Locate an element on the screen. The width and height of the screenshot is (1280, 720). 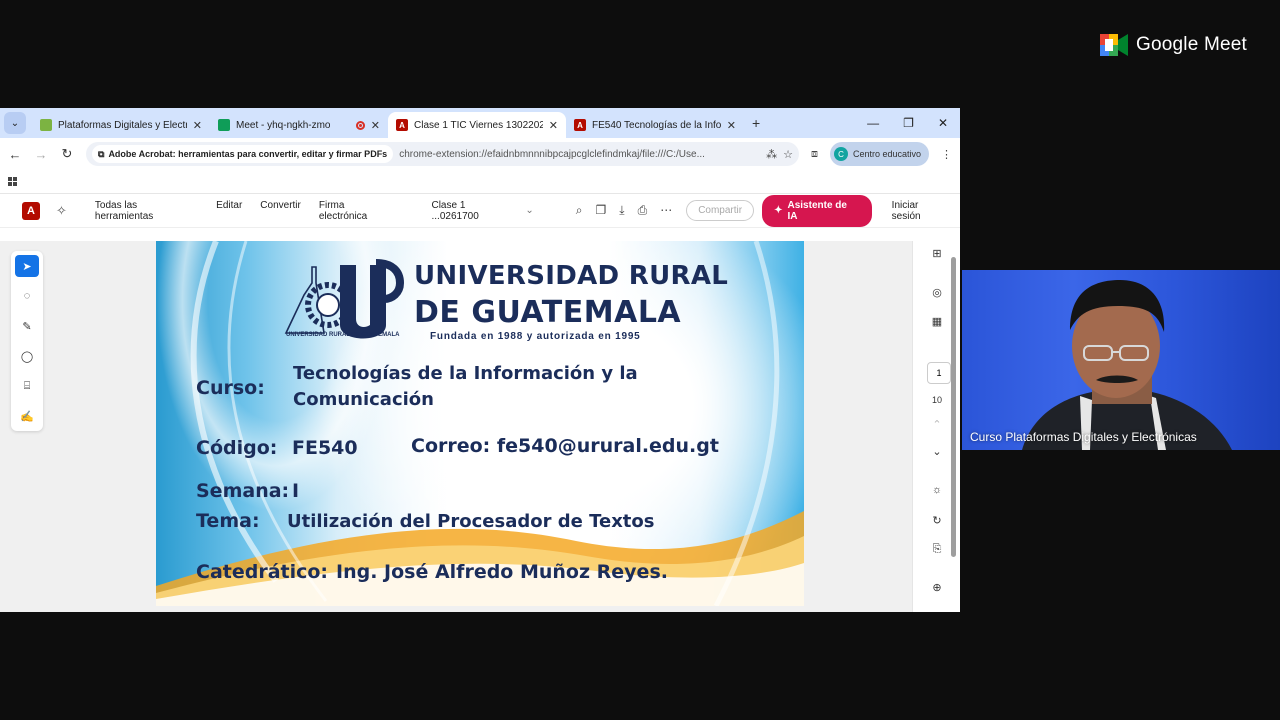
print-icon: ⎙ is located at coordinates (643, 210).